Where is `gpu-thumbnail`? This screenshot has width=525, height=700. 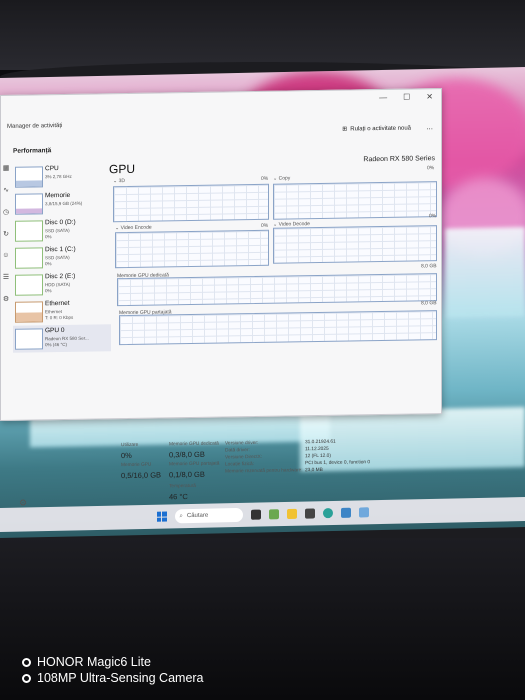
gpu-thumbnail is located at coordinates (29, 339).